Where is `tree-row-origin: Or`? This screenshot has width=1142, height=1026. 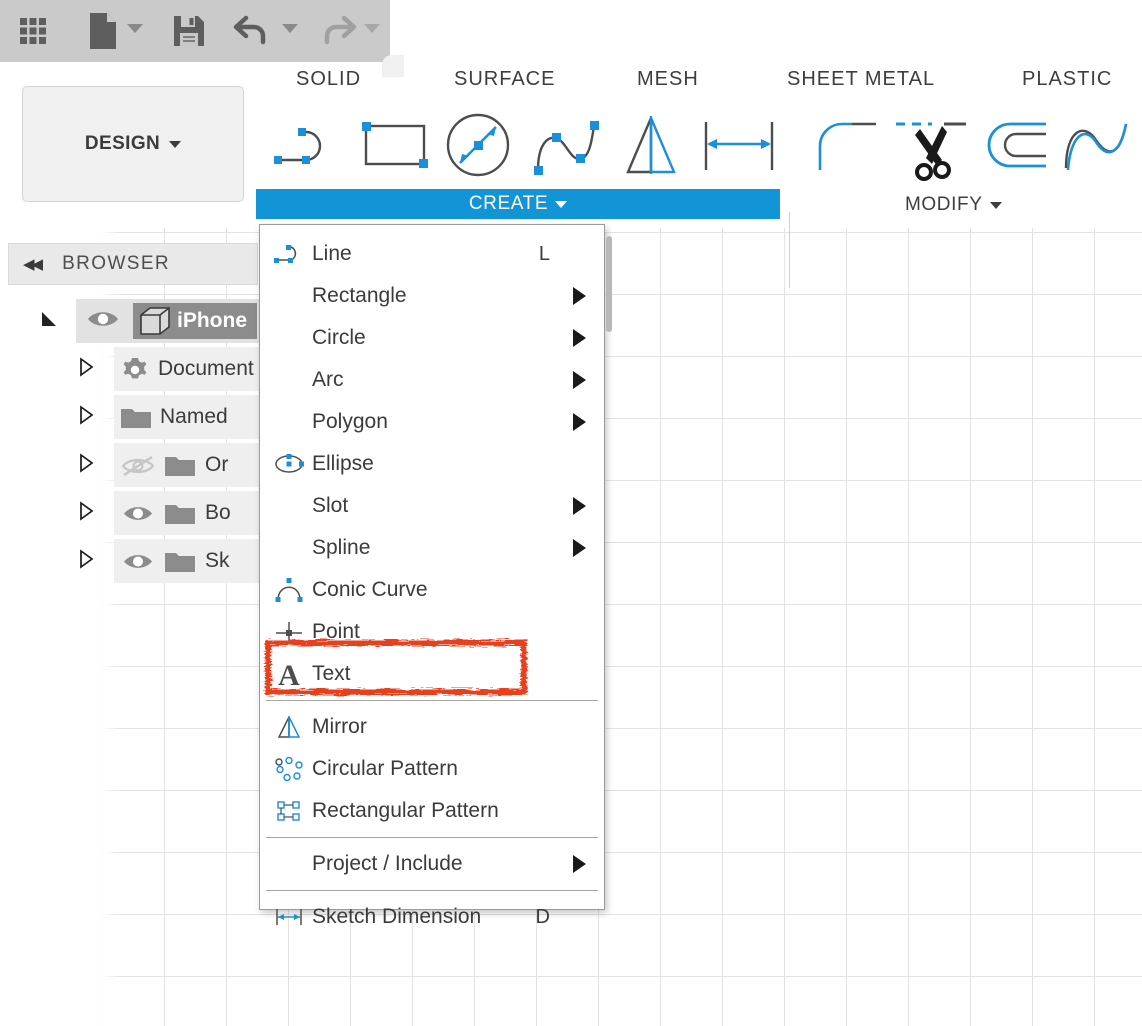 tree-row-origin: Or is located at coordinates (134, 465).